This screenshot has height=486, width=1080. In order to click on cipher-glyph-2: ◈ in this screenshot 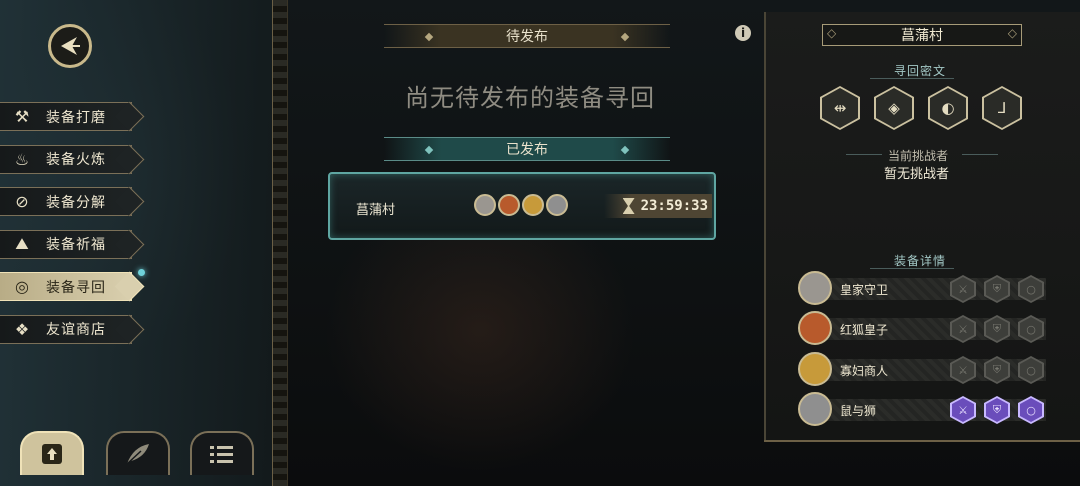, I will do `click(894, 108)`.